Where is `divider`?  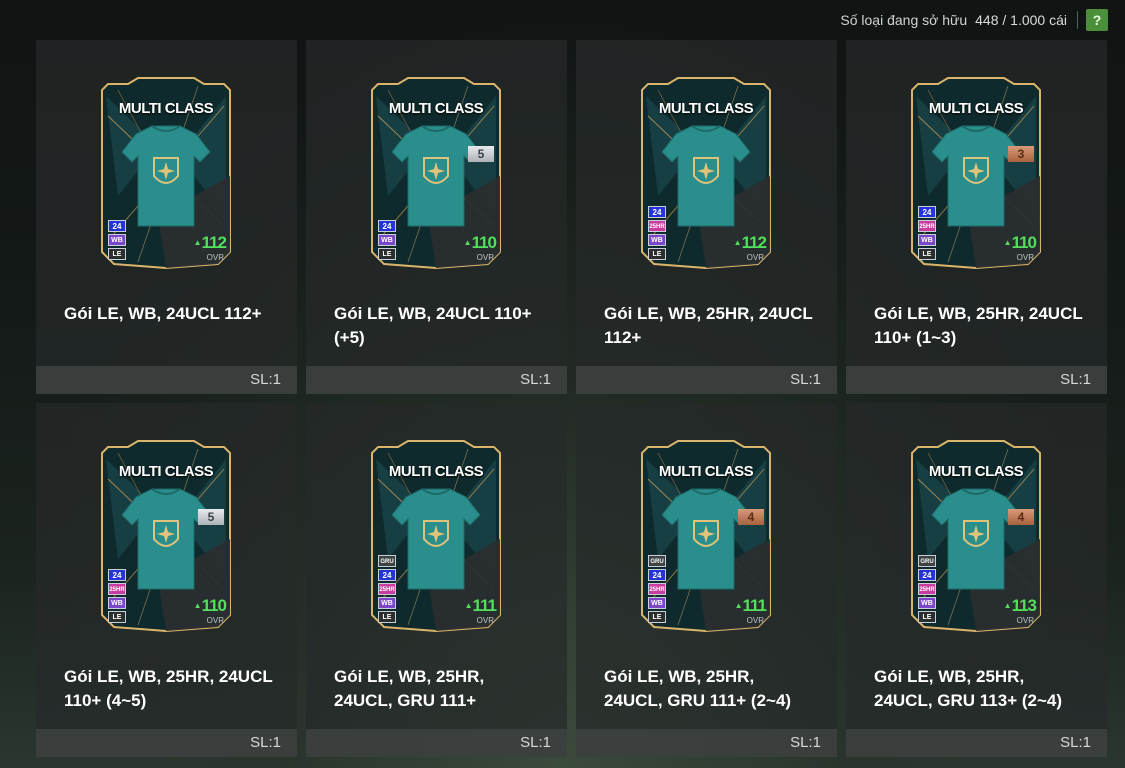
divider is located at coordinates (1077, 20).